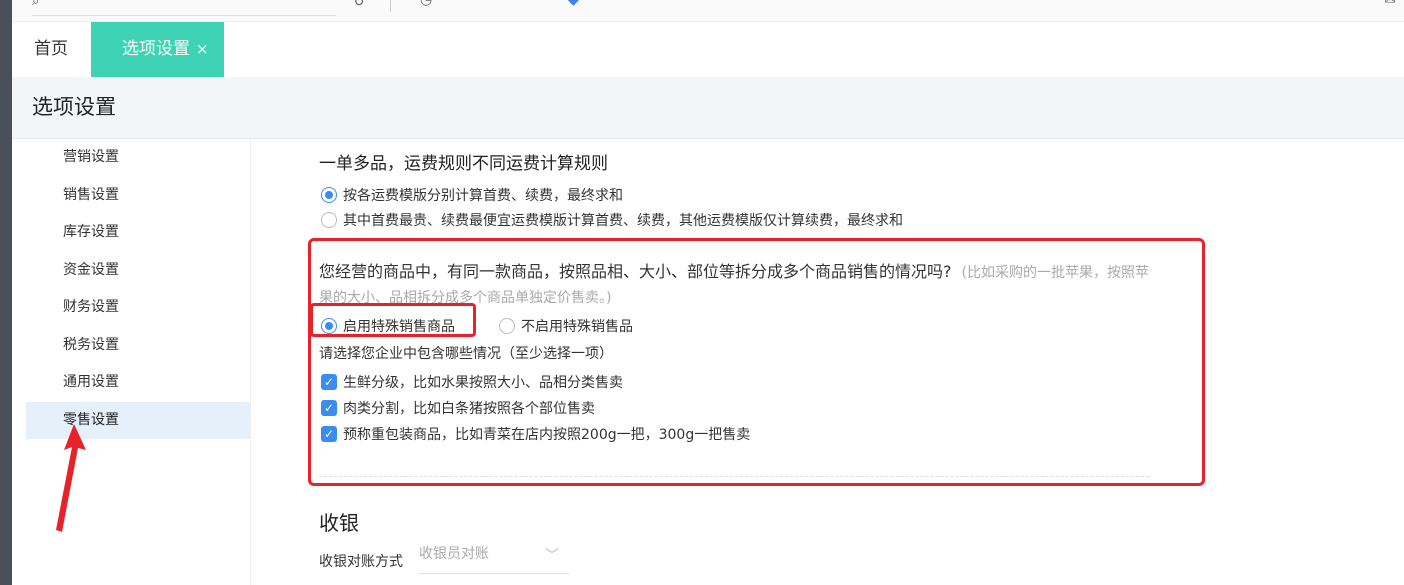  I want to click on sidebar-item-marketing: 营销设置, so click(138, 158).